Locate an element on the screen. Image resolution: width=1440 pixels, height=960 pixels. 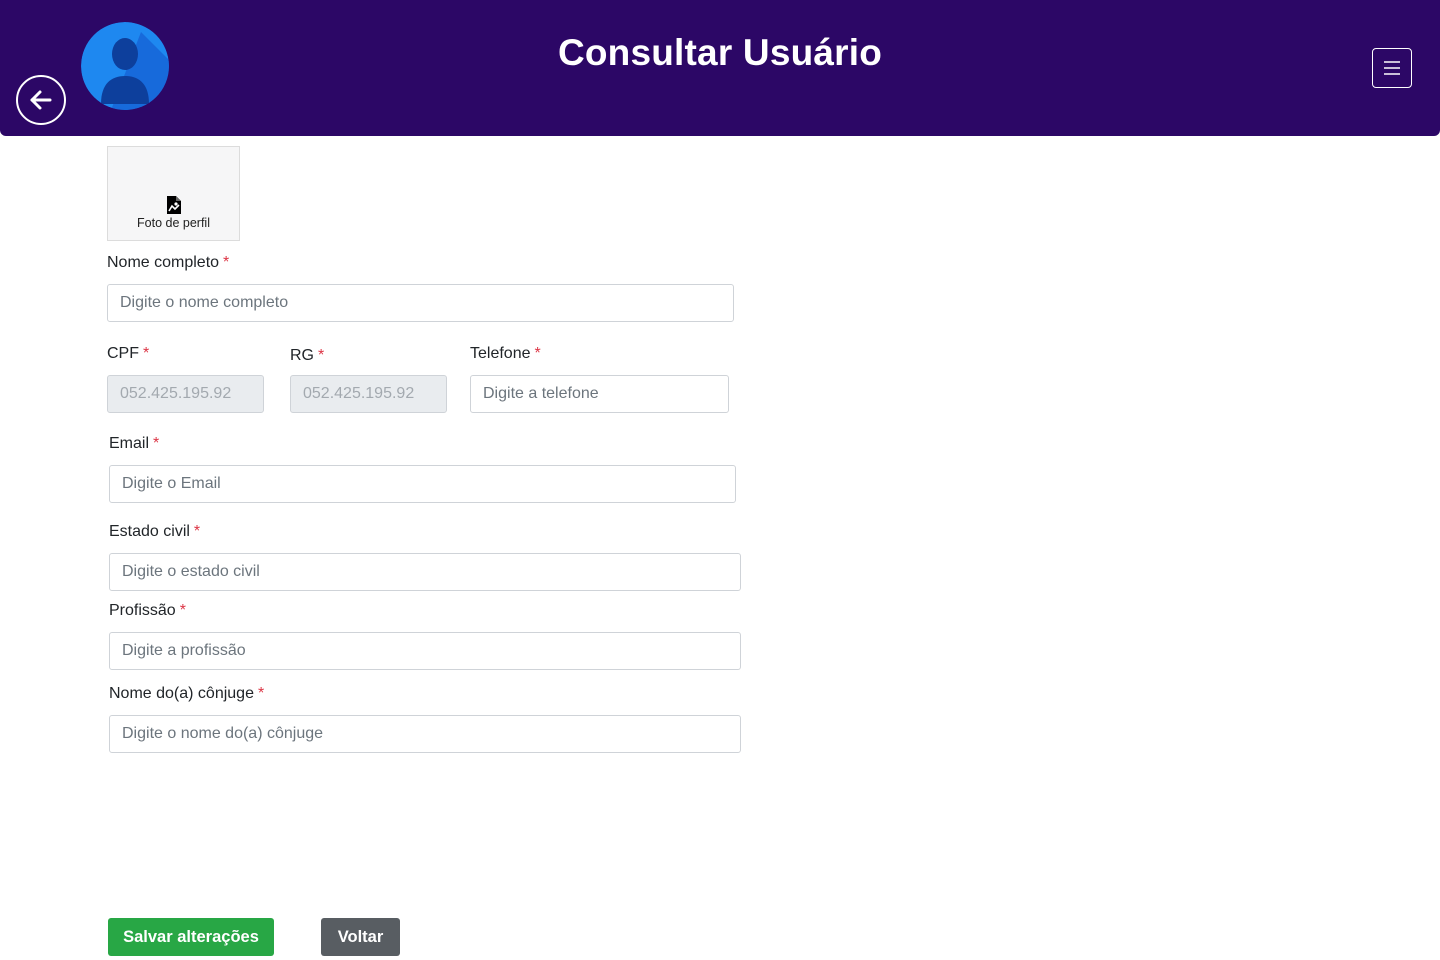
hamburger-menu-button is located at coordinates (1392, 68).